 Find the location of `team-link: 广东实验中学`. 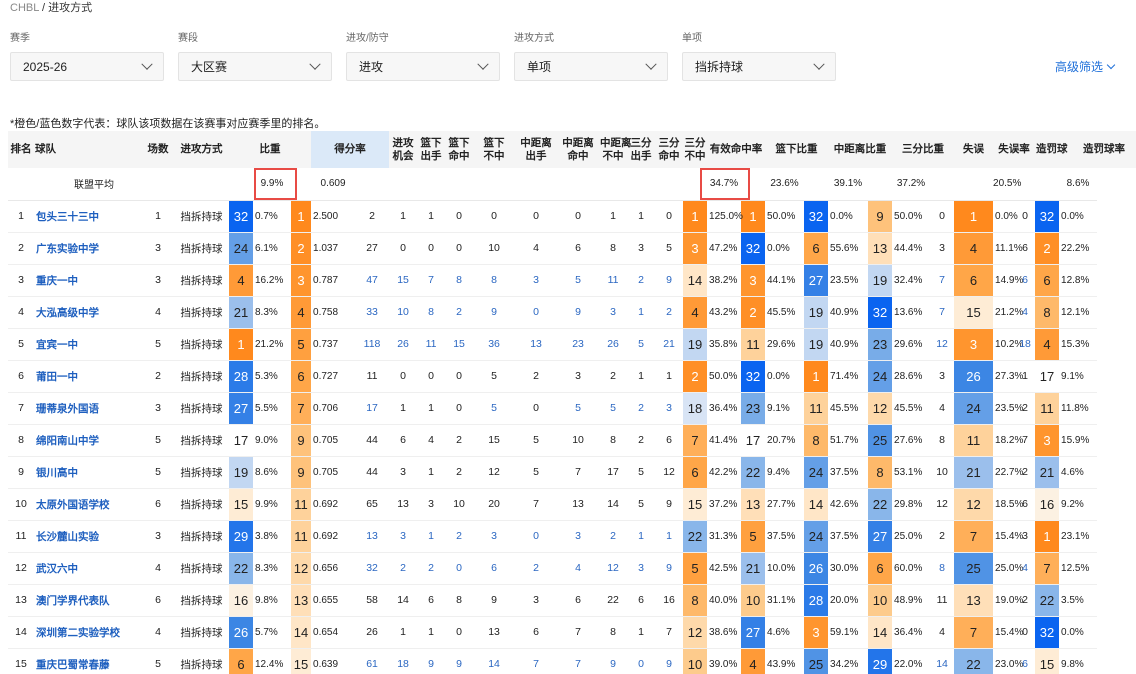

team-link: 广东实验中学 is located at coordinates (88, 248).